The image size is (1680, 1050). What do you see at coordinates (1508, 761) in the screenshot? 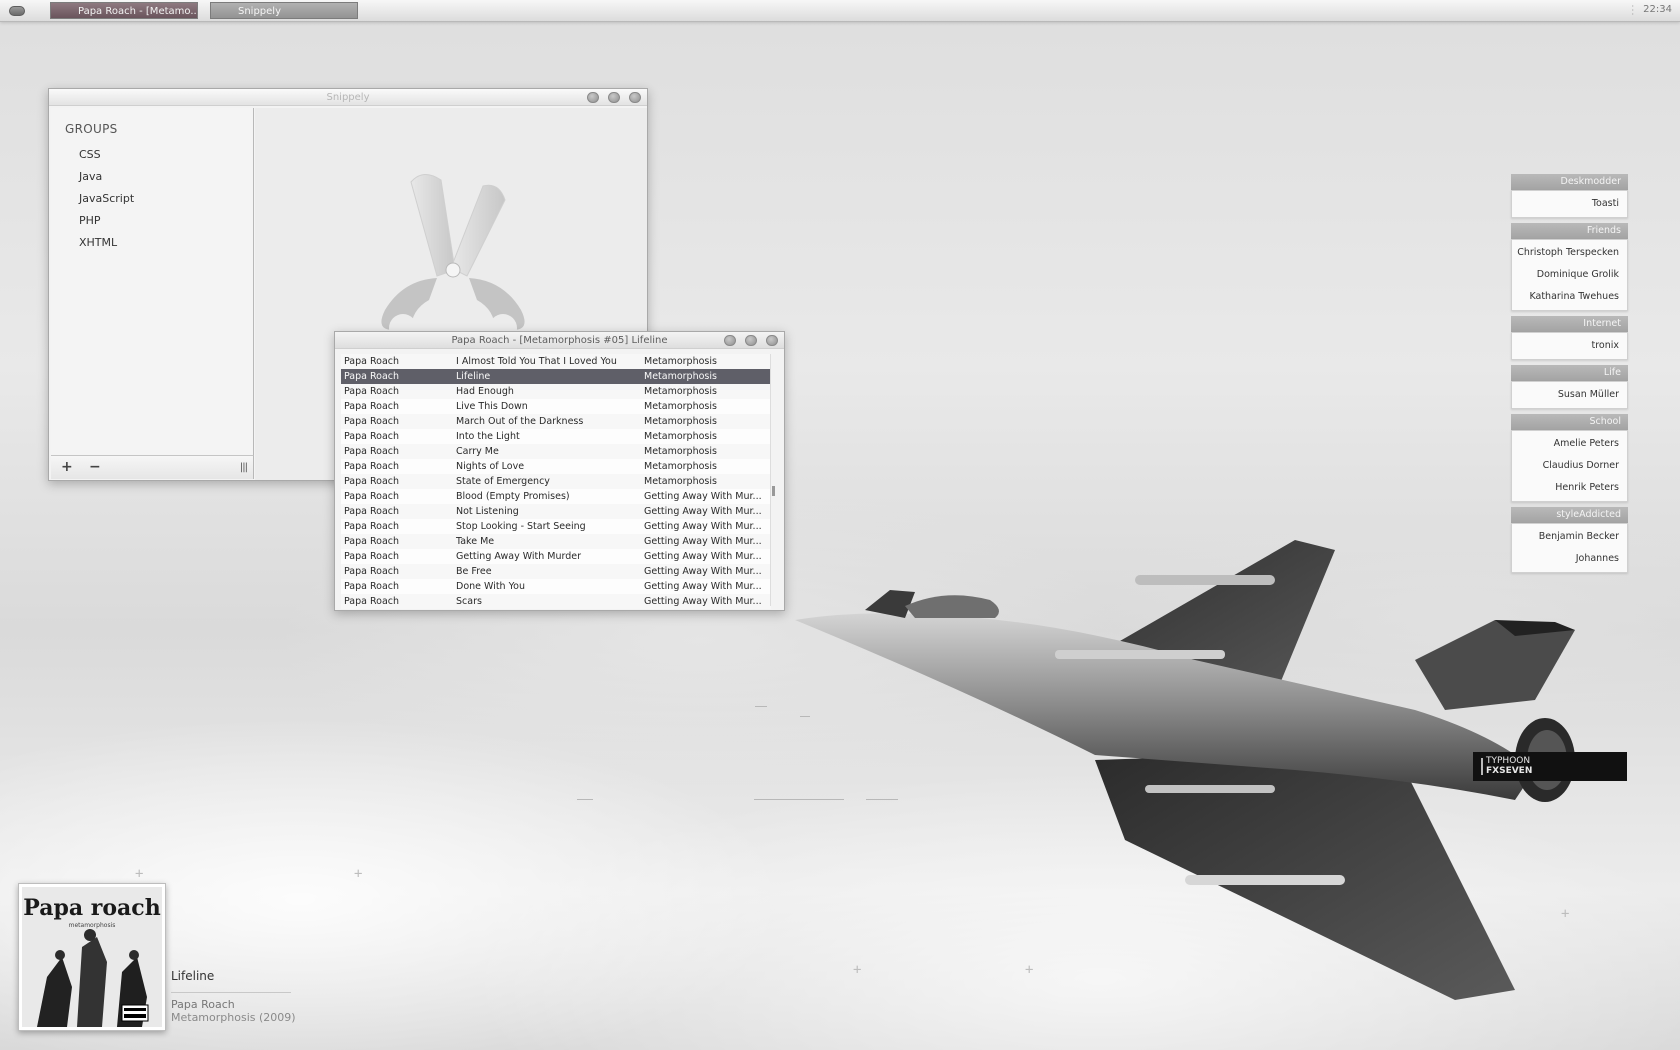
I see `caption-line-1: TYPHOON` at bounding box center [1508, 761].